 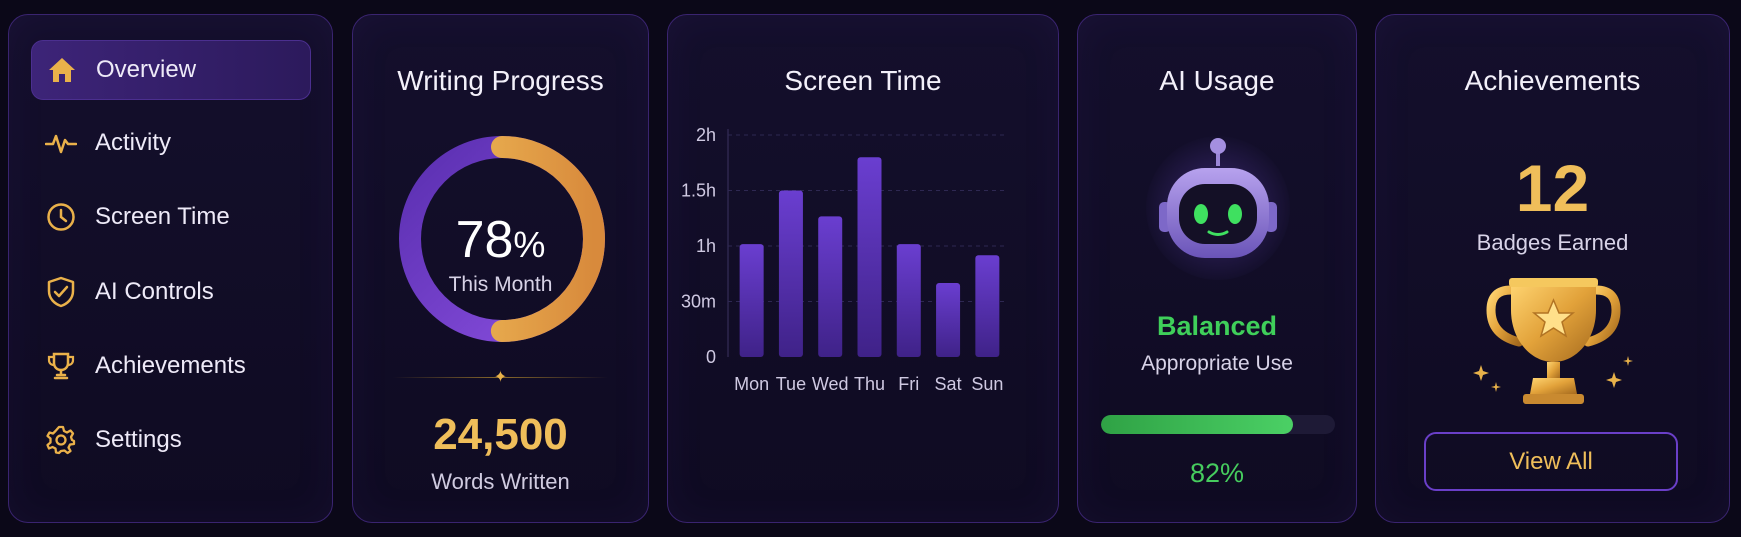 What do you see at coordinates (711, 357) in the screenshot?
I see `y-tick-label: 0` at bounding box center [711, 357].